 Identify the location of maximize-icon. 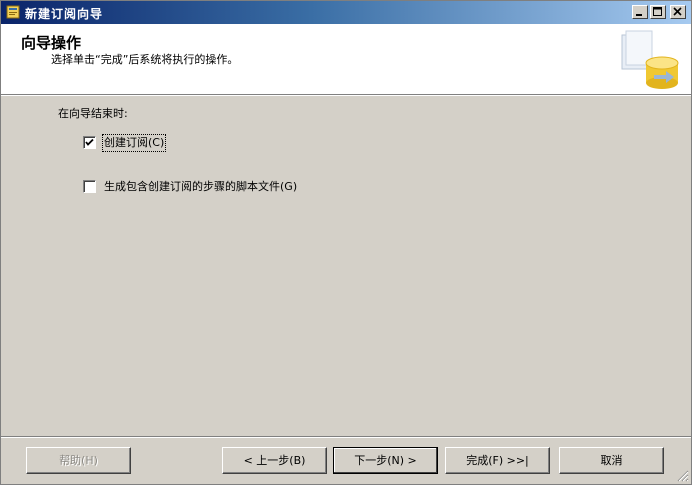
(657, 11).